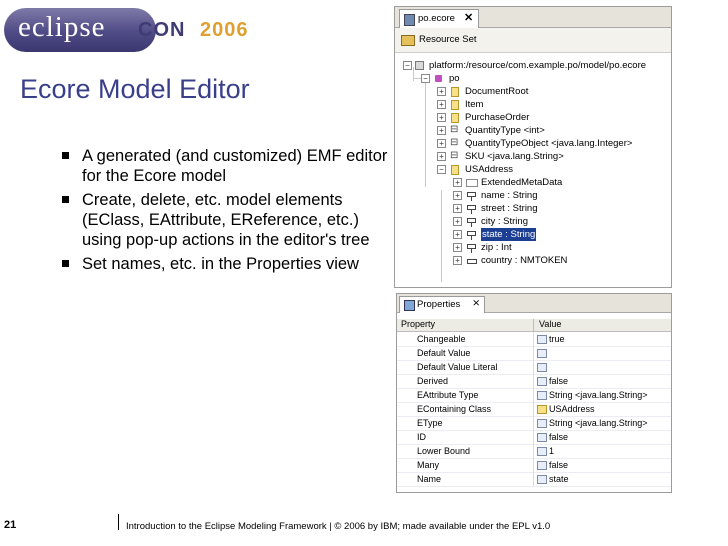  Describe the element at coordinates (534, 437) in the screenshot. I see `table-row: ID false` at that location.